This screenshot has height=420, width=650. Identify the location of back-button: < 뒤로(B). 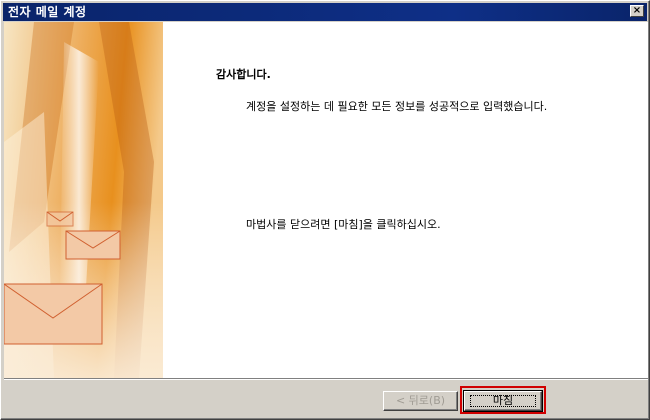
(420, 401).